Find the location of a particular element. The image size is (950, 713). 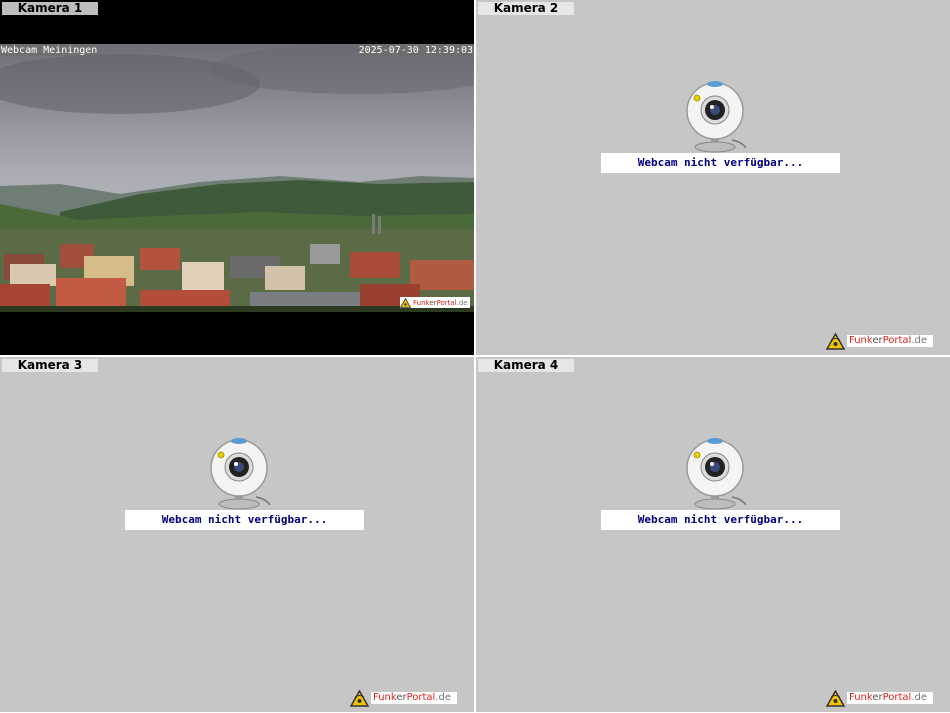

feed-timestamp-overlay: 2025-07-30 12:39:03 is located at coordinates (415, 50).